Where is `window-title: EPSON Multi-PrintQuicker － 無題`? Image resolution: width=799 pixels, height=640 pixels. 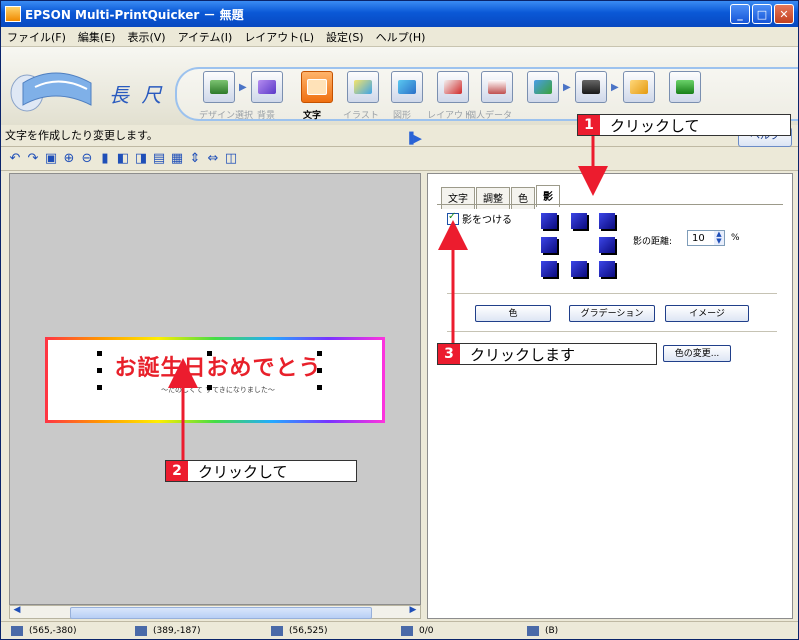 window-title: EPSON Multi-PrintQuicker － 無題 is located at coordinates (134, 14).